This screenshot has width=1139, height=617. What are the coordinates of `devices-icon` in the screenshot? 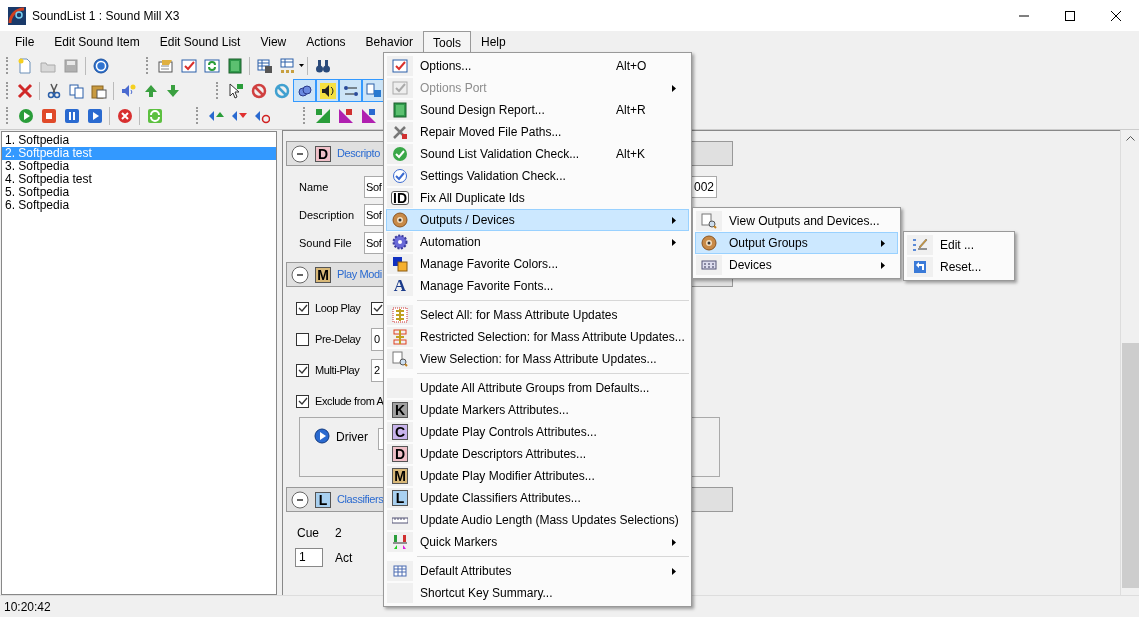 It's located at (709, 265).